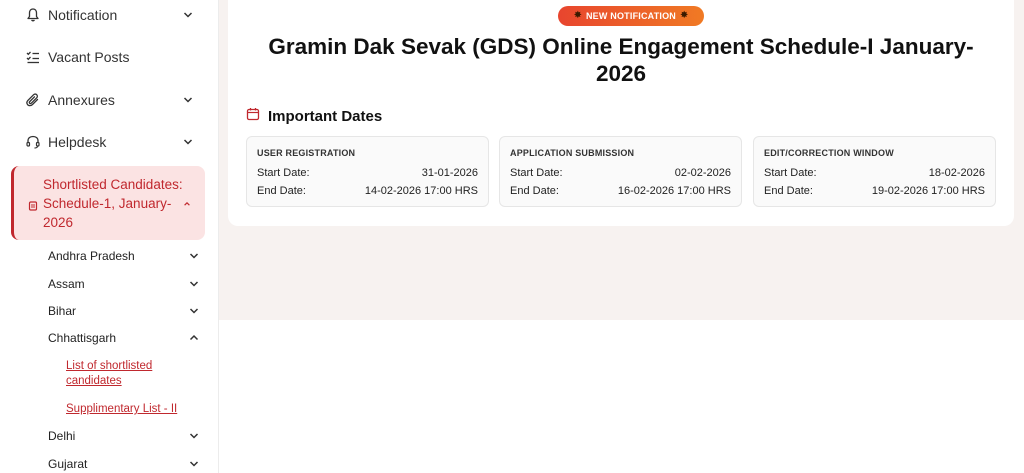 The height and width of the screenshot is (473, 1024). I want to click on important-dates-heading: Important Dates, so click(314, 116).